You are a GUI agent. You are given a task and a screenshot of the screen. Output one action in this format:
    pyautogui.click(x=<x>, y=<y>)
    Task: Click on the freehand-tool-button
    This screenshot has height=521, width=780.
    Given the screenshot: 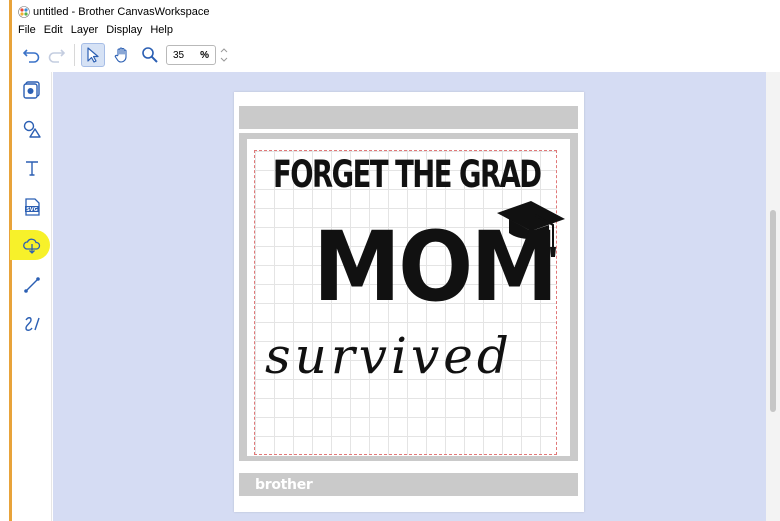 What is the action you would take?
    pyautogui.click(x=32, y=324)
    